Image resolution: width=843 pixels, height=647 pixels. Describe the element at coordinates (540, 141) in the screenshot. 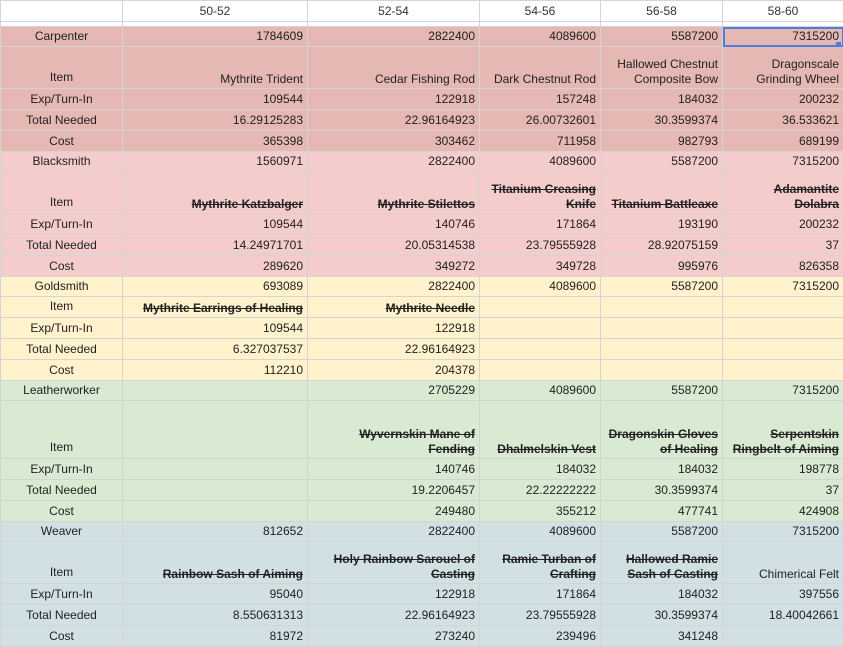

I see `cost-cell: 711958` at that location.